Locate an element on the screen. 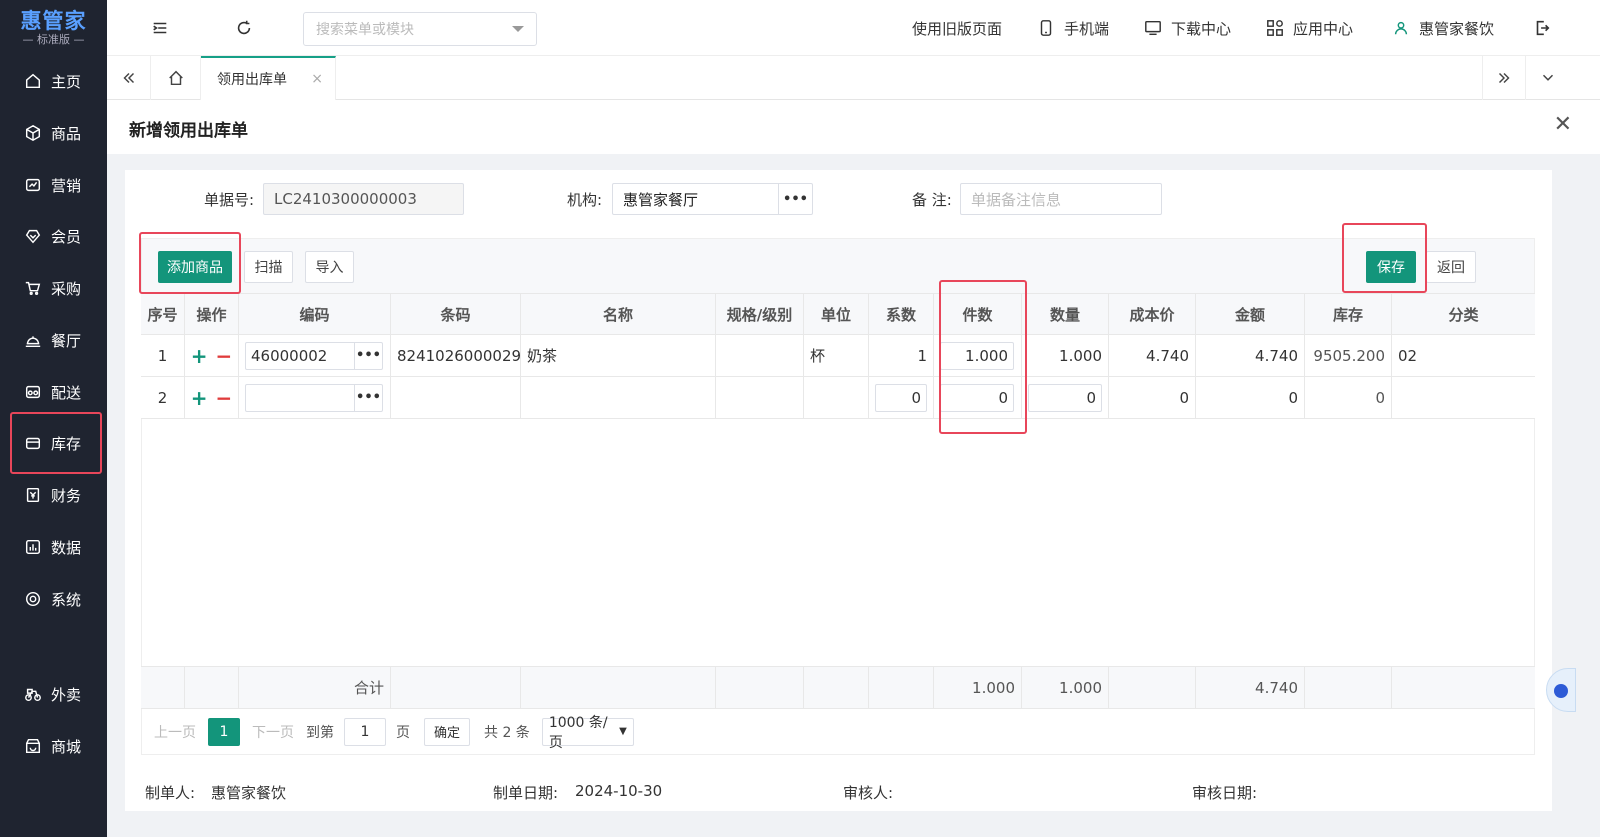 The image size is (1600, 837). page-number-current: 1 is located at coordinates (224, 731).